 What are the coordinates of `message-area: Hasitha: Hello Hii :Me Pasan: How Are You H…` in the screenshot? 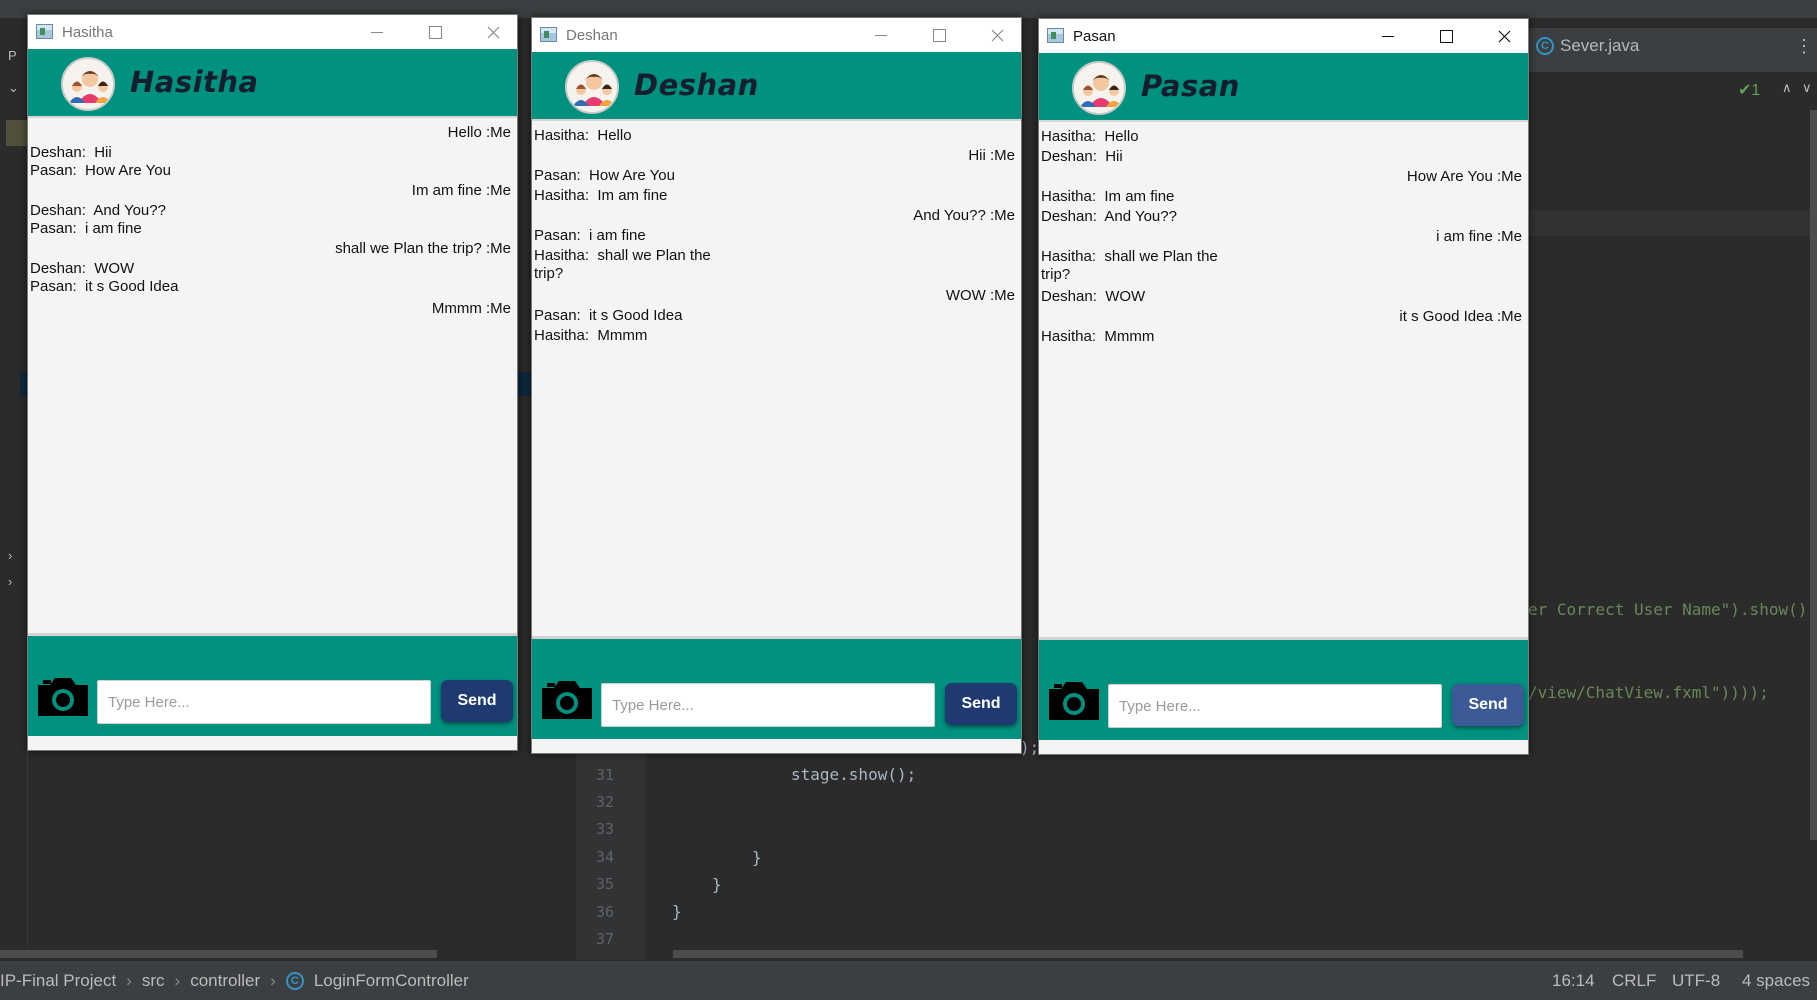 It's located at (776, 380).